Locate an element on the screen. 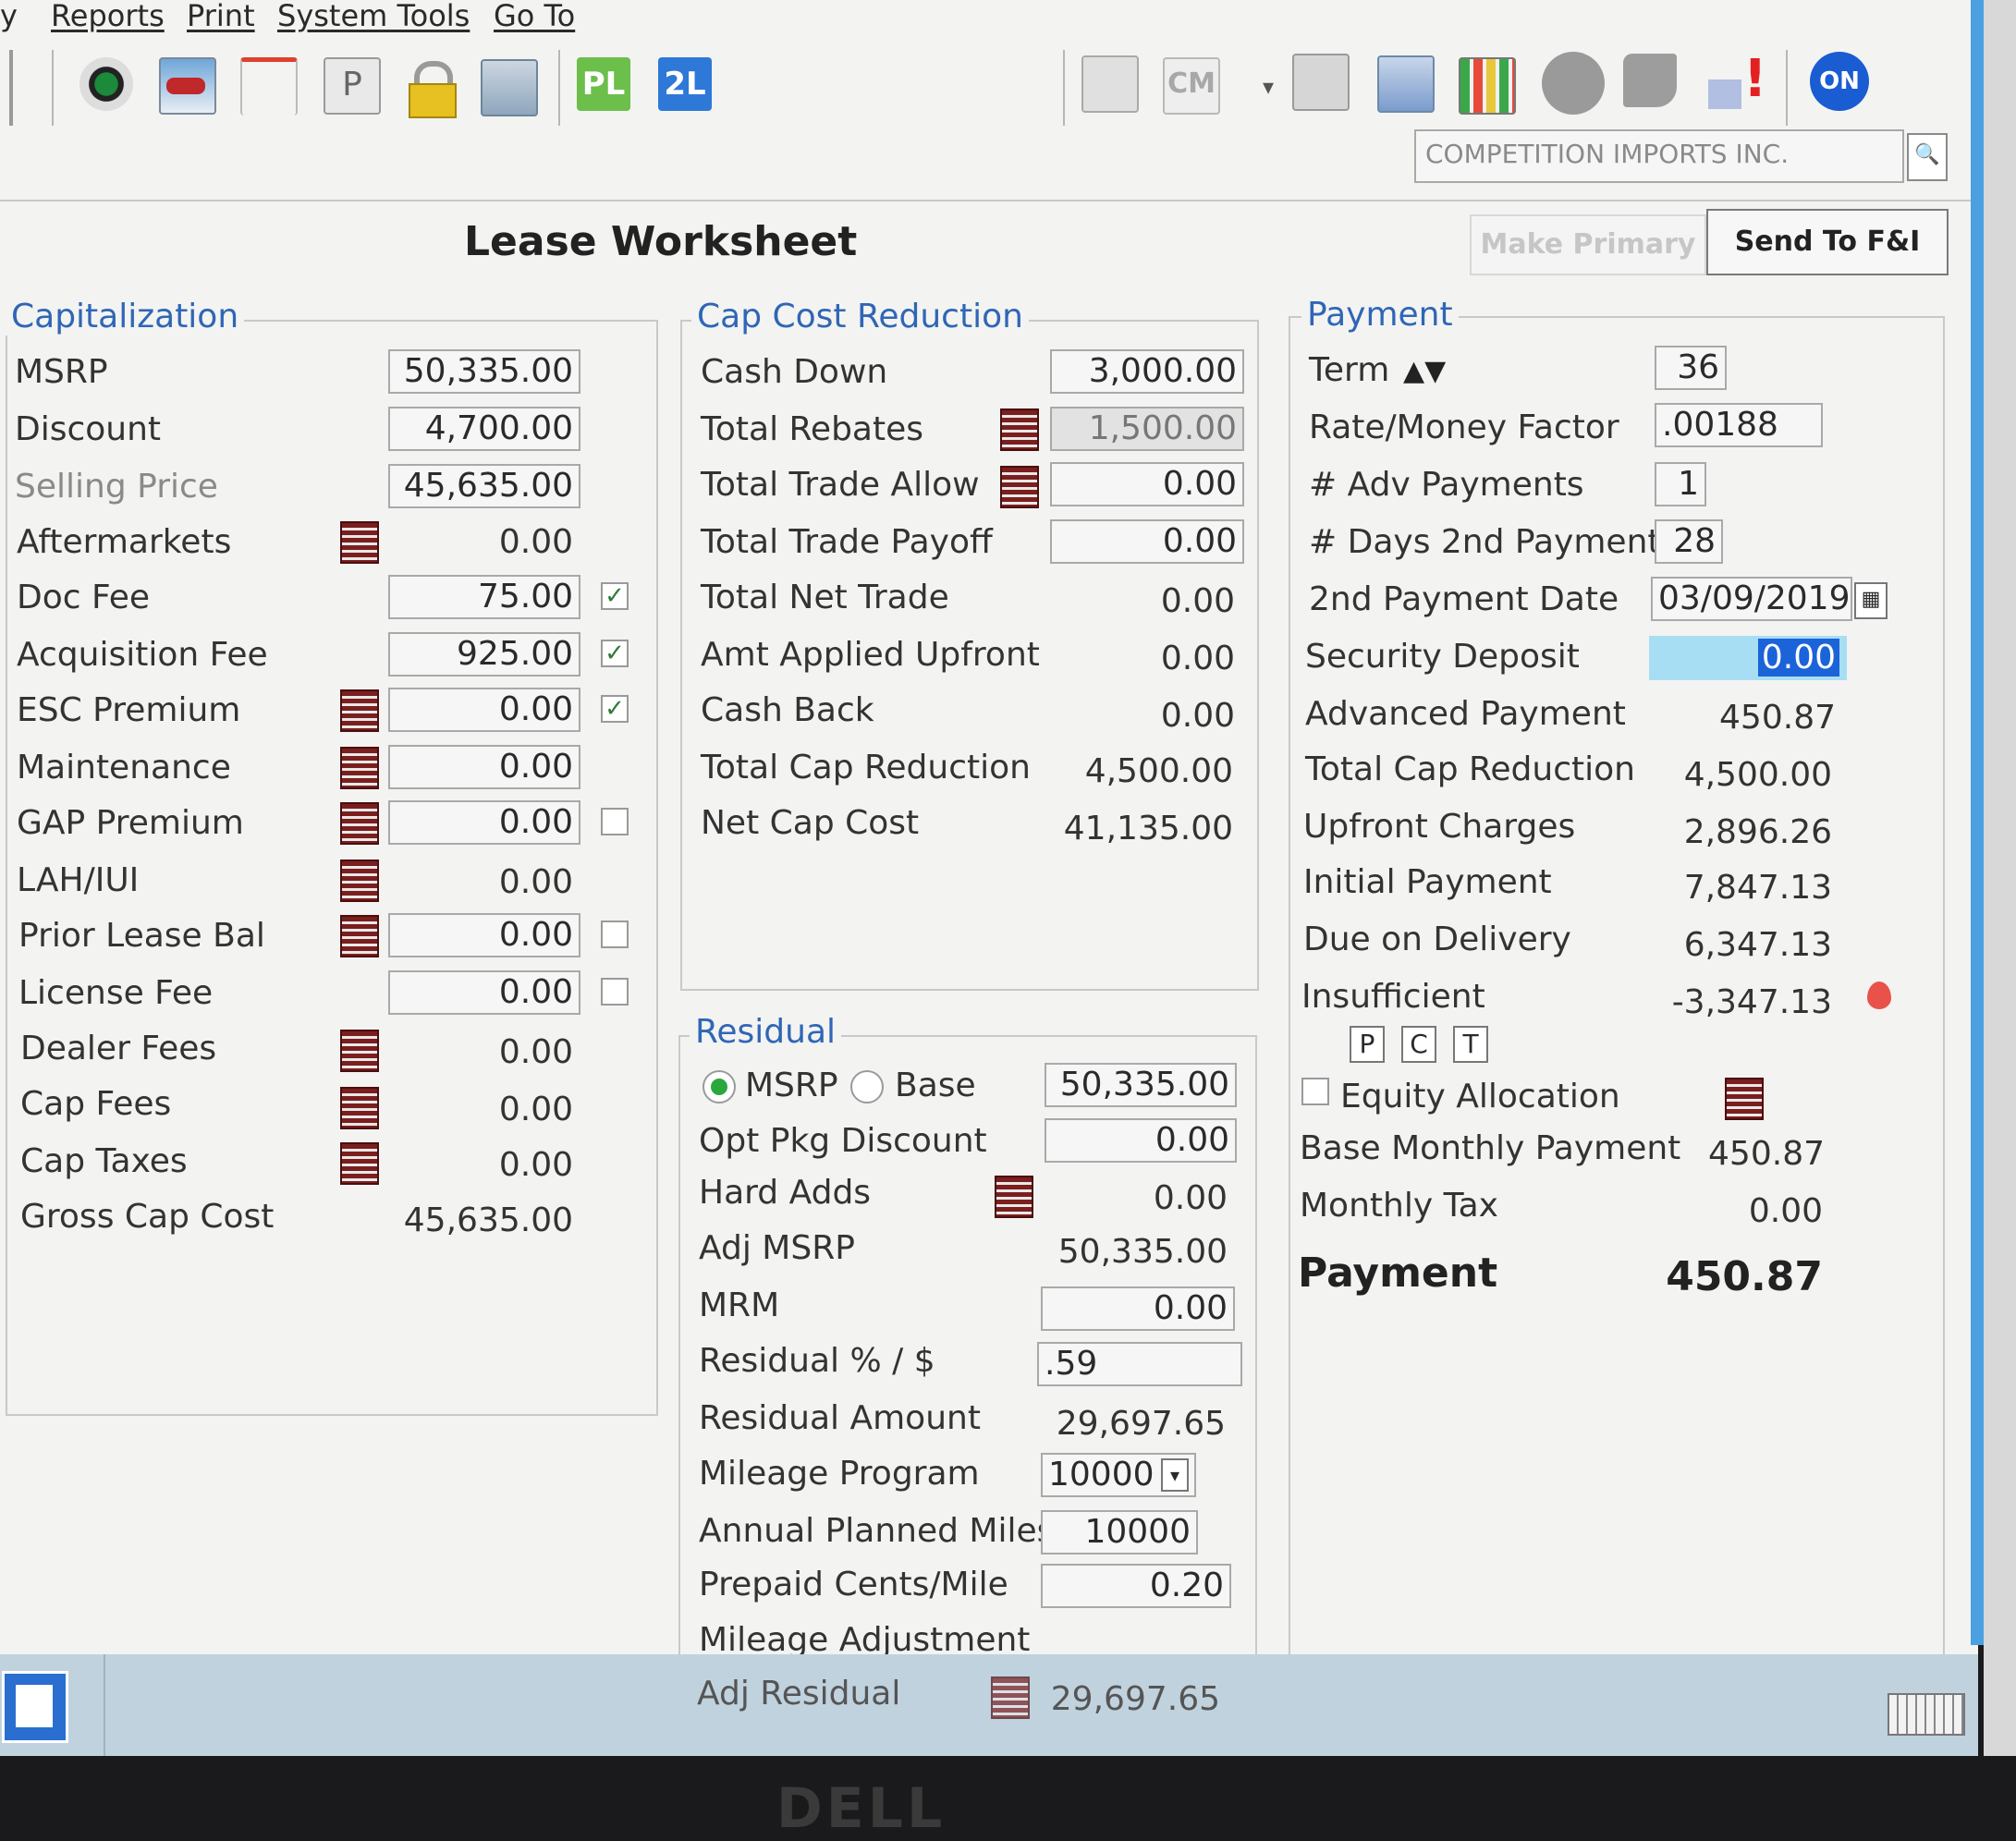 The image size is (2016, 1841). cap-taxes-book-icon is located at coordinates (360, 1163).